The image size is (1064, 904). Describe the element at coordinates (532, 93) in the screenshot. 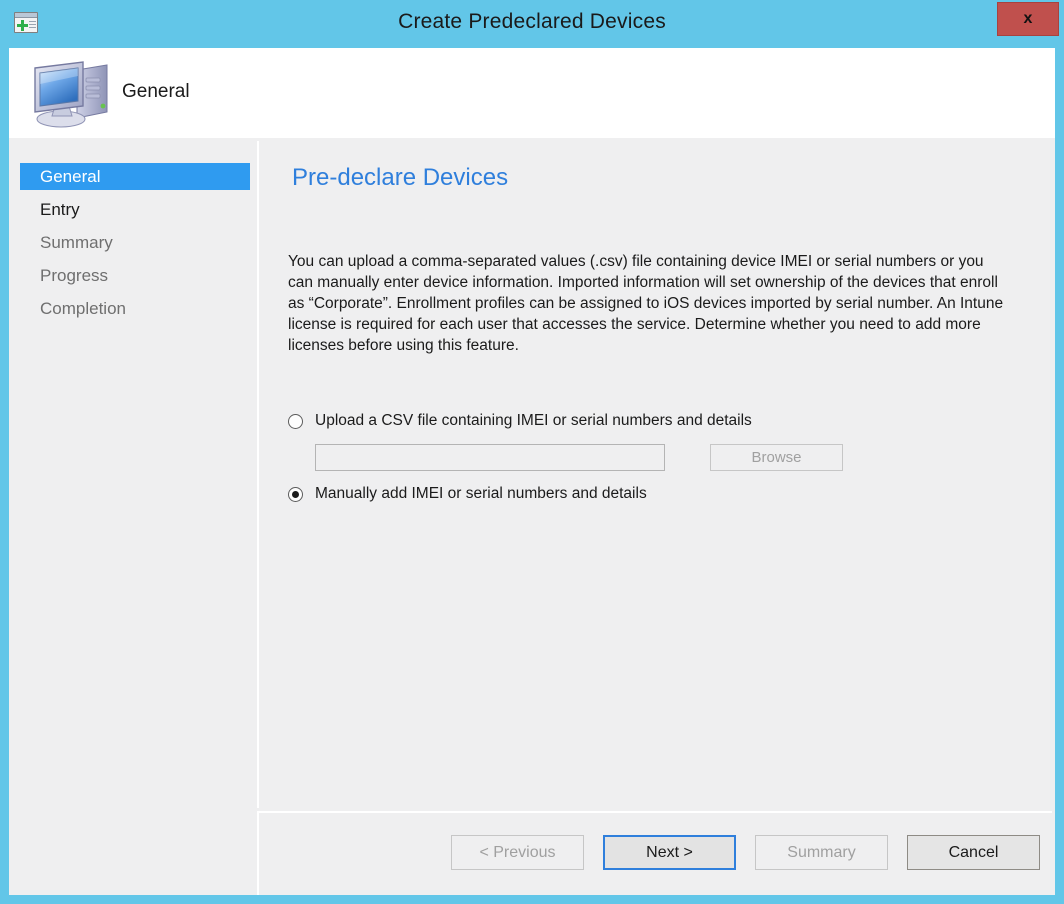

I see `header-band: General` at that location.